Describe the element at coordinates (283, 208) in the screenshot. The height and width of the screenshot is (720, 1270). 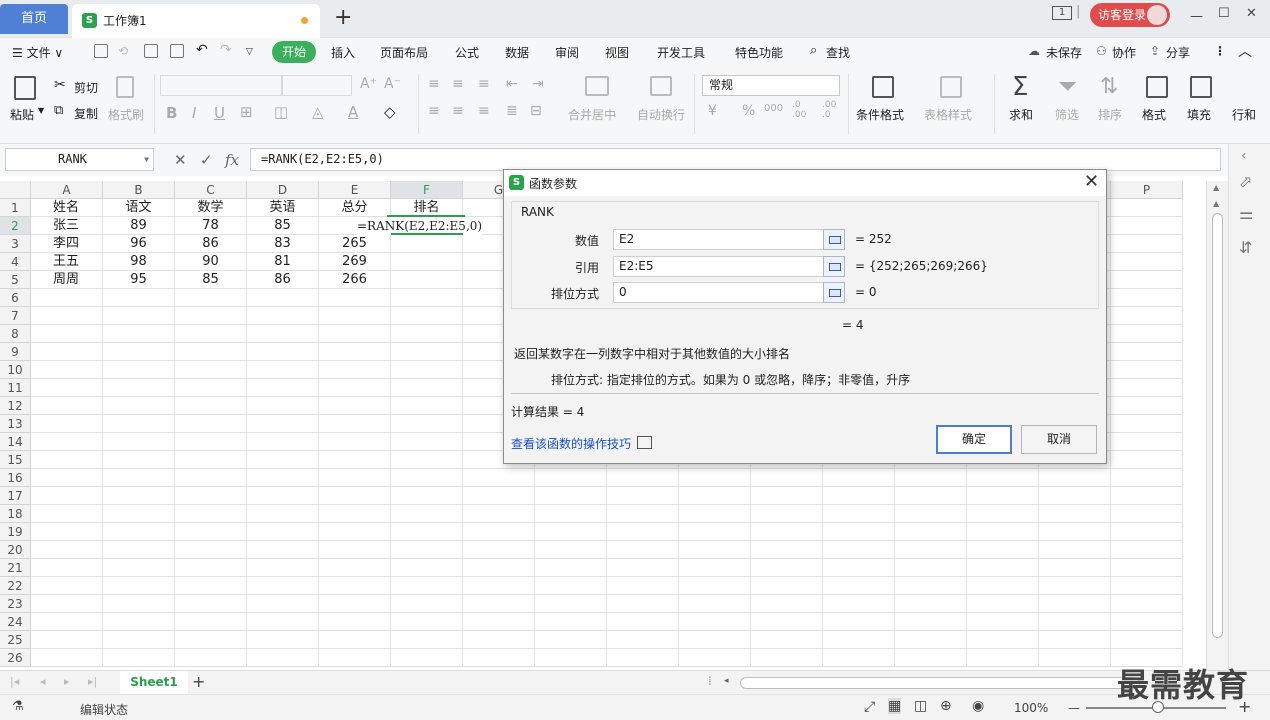
I see `cell: 英语` at that location.